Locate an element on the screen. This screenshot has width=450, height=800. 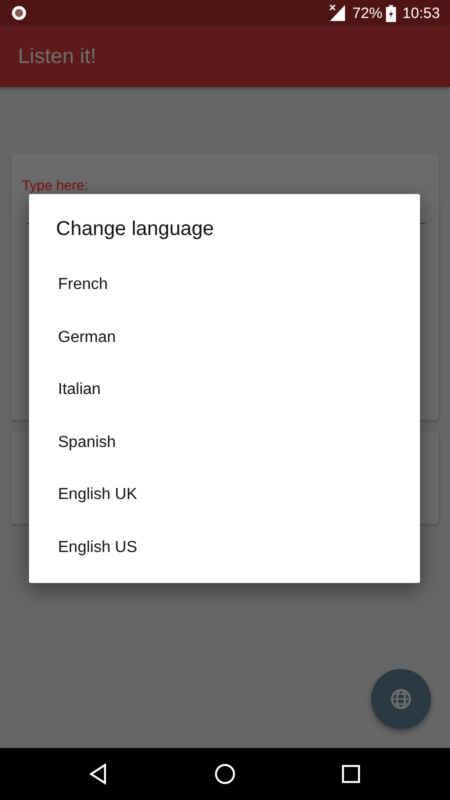
field-label: Type here: is located at coordinates (55, 185).